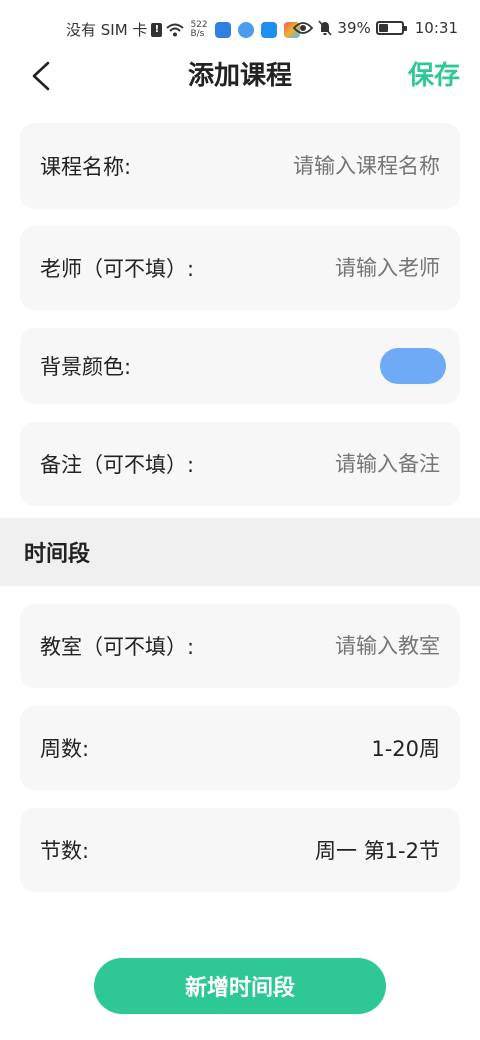  I want to click on status-bar: 没有 SIM 卡 ! 522 B/s 39% 10:31, so click(240, 28).